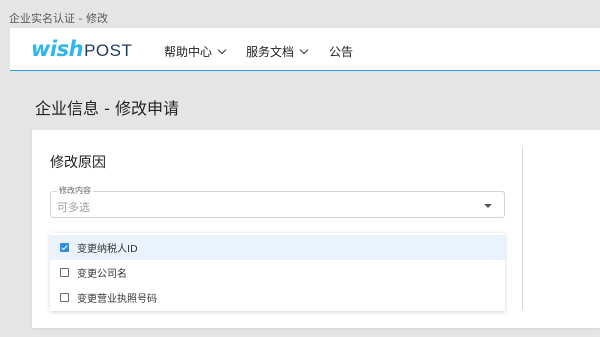 This screenshot has width=600, height=337. What do you see at coordinates (108, 50) in the screenshot?
I see `logo-post-text: POST` at bounding box center [108, 50].